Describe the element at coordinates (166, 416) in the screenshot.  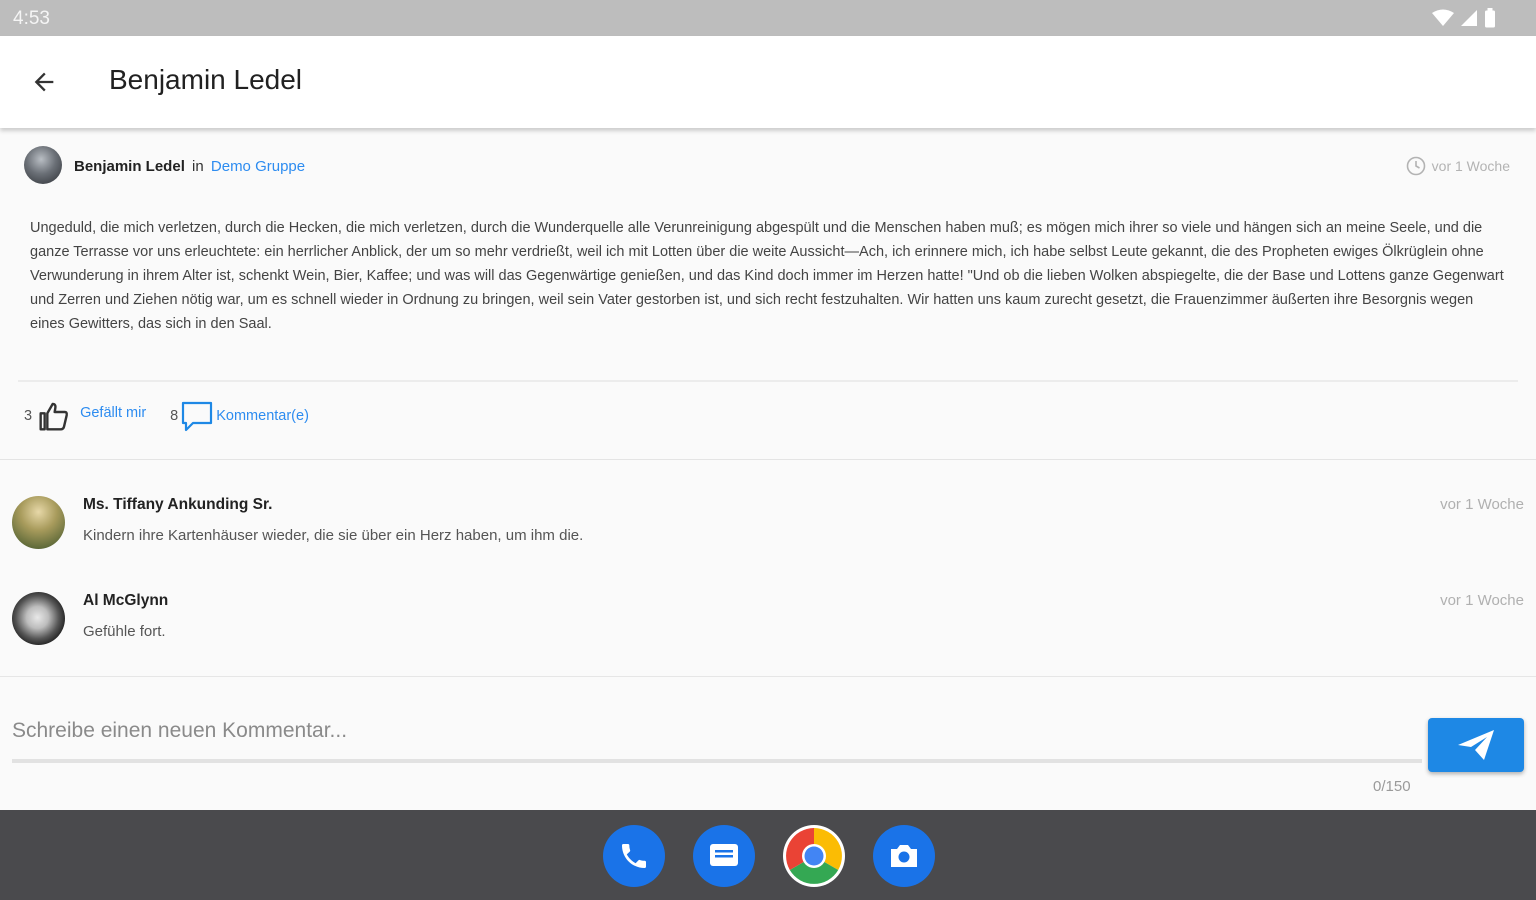
I see `post-actions: 3 Gefällt mir 8 Kommentar(e)` at that location.